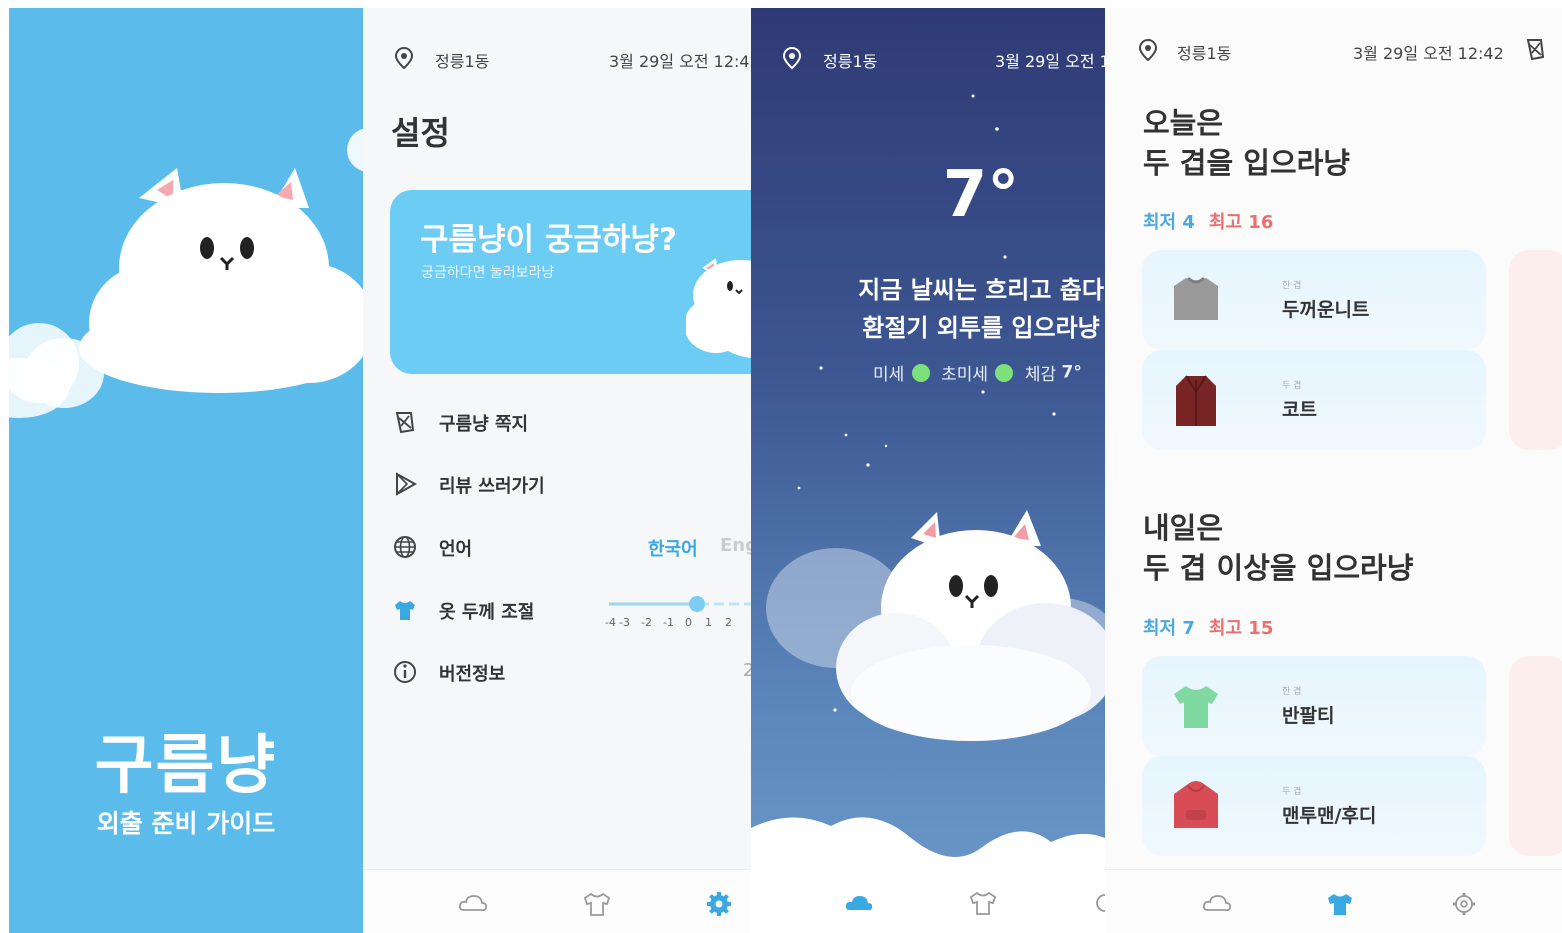  Describe the element at coordinates (407, 484) in the screenshot. I see `play-store-icon` at that location.